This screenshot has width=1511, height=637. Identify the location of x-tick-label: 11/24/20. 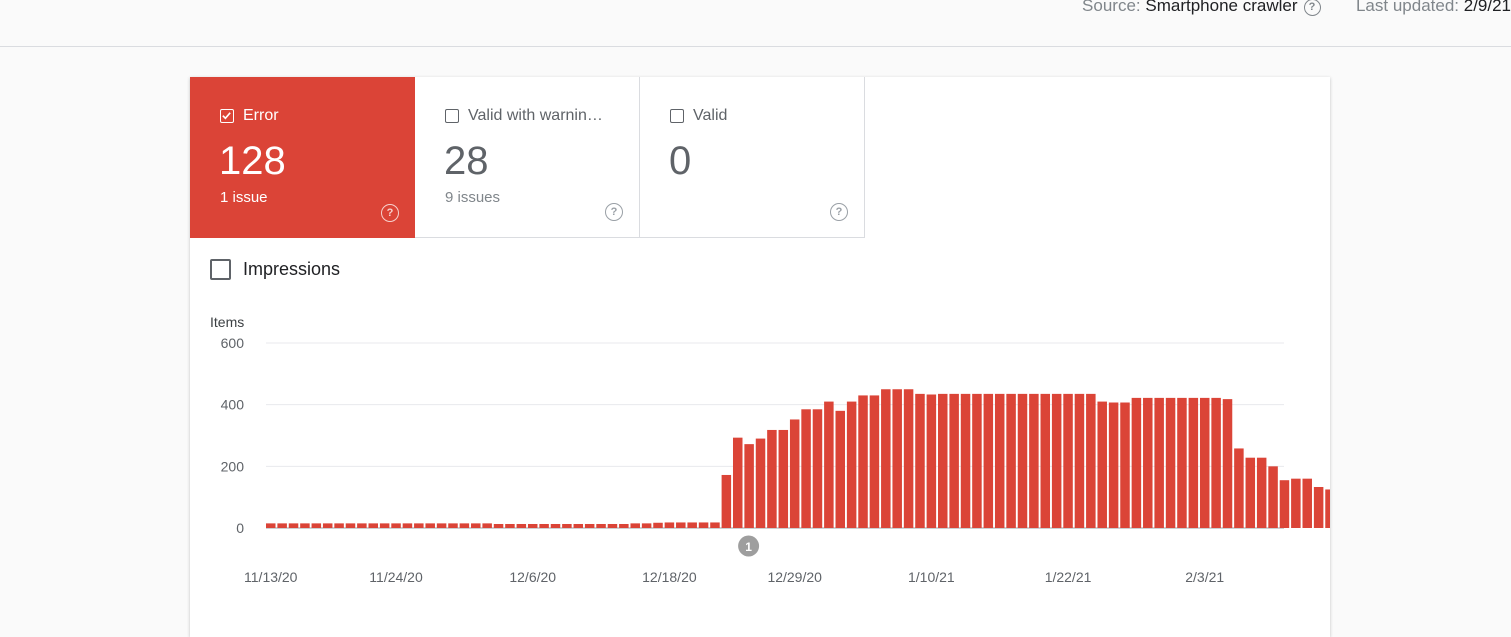
(396, 577).